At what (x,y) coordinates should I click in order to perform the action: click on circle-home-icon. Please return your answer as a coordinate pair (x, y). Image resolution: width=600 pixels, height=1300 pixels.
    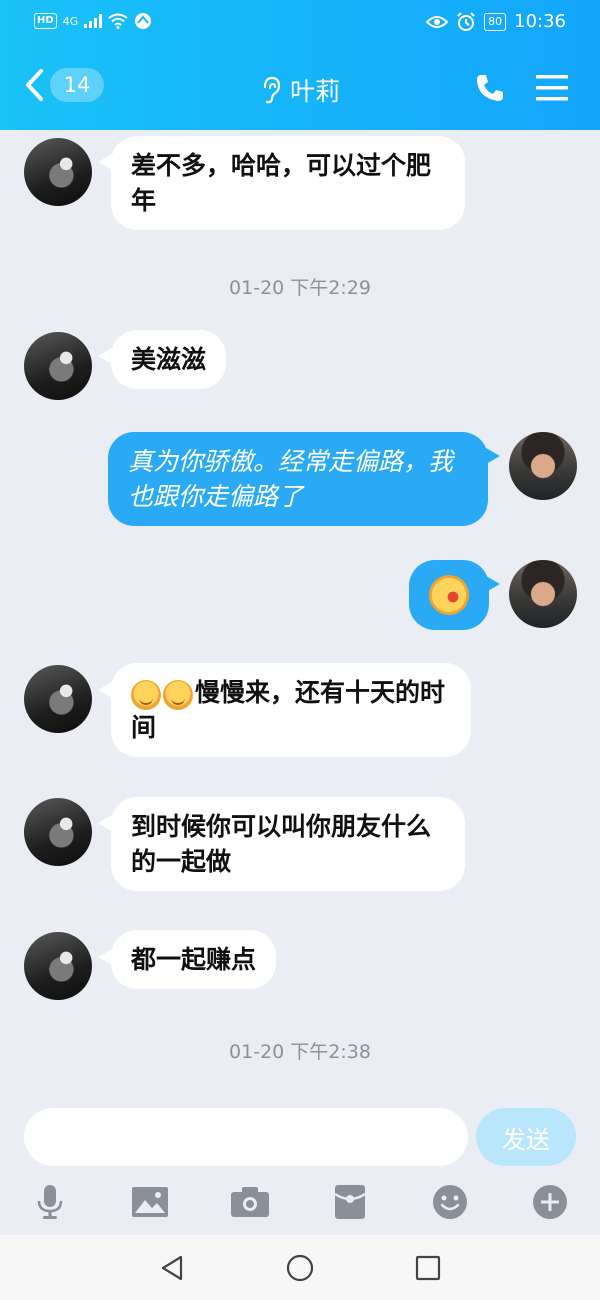
    Looking at the image, I should click on (300, 1268).